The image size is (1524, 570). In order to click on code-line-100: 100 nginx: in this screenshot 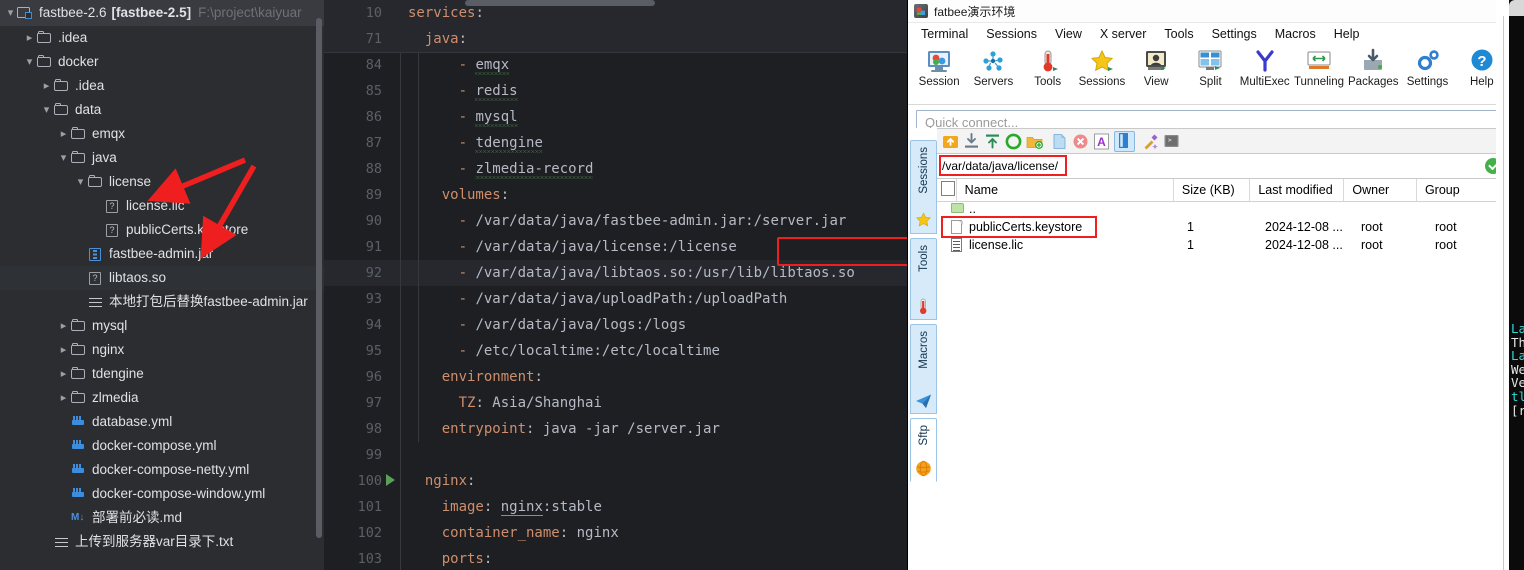, I will do `click(615, 481)`.